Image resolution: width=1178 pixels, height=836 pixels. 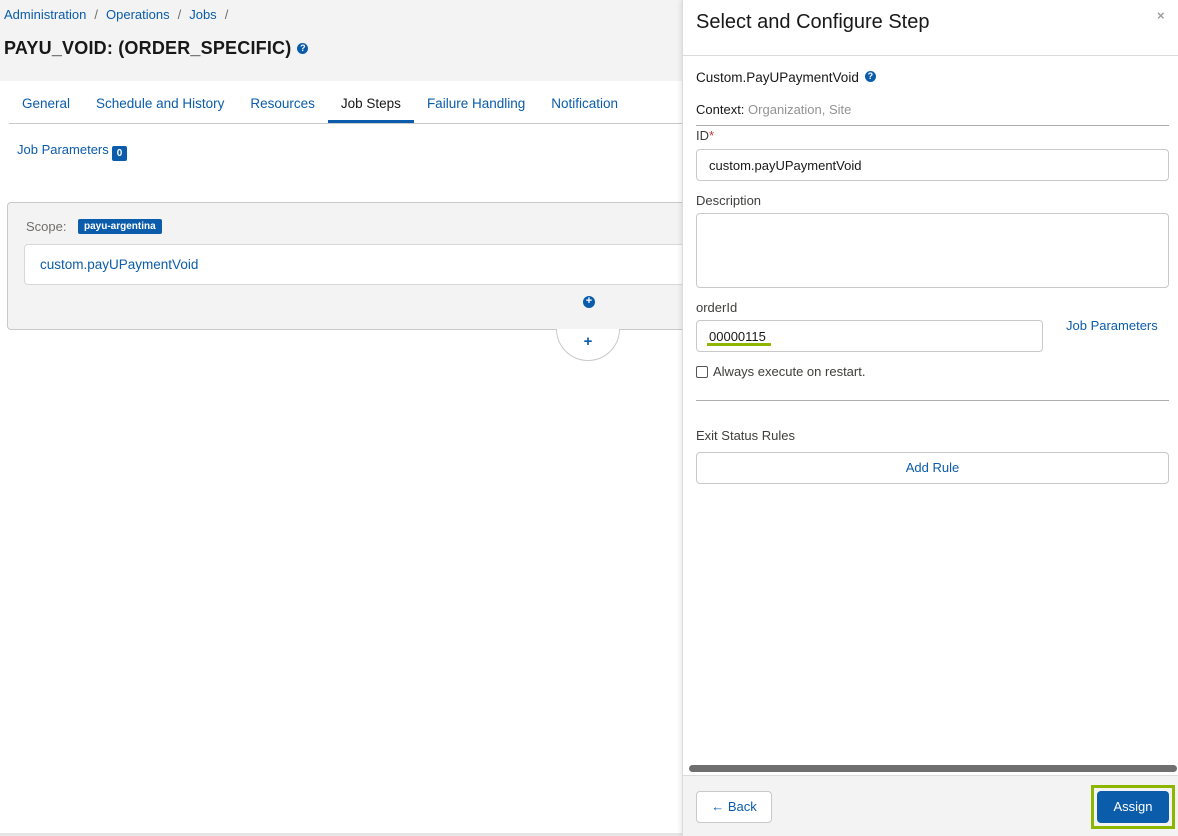 What do you see at coordinates (46, 226) in the screenshot?
I see `scope-label: Scope:` at bounding box center [46, 226].